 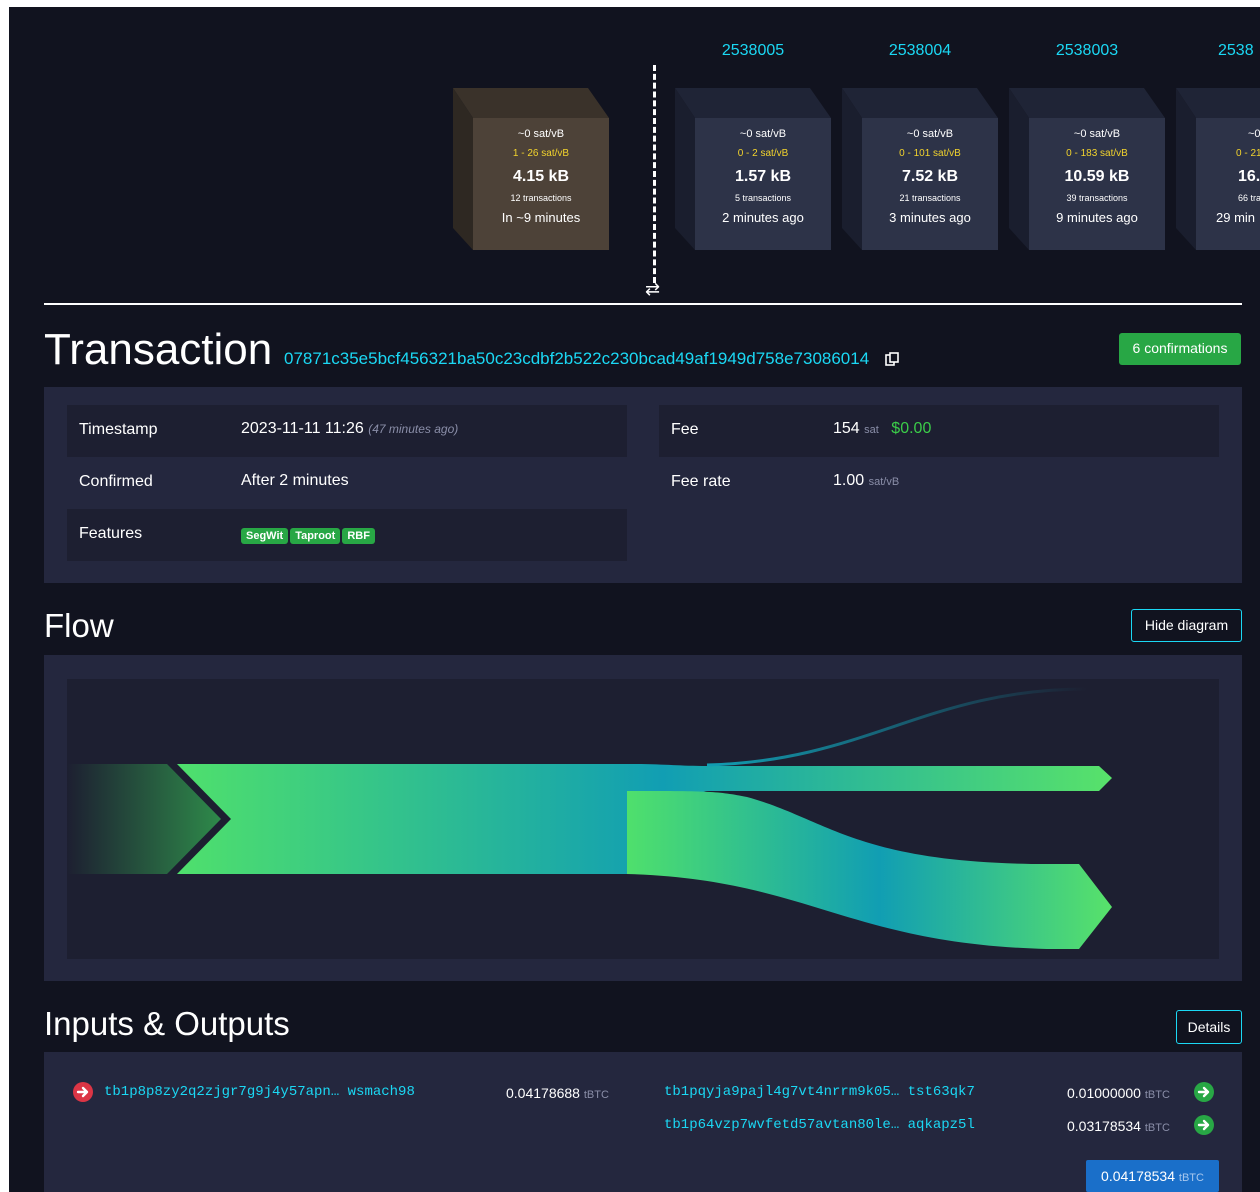 What do you see at coordinates (897, 727) in the screenshot?
I see `fee-flow` at bounding box center [897, 727].